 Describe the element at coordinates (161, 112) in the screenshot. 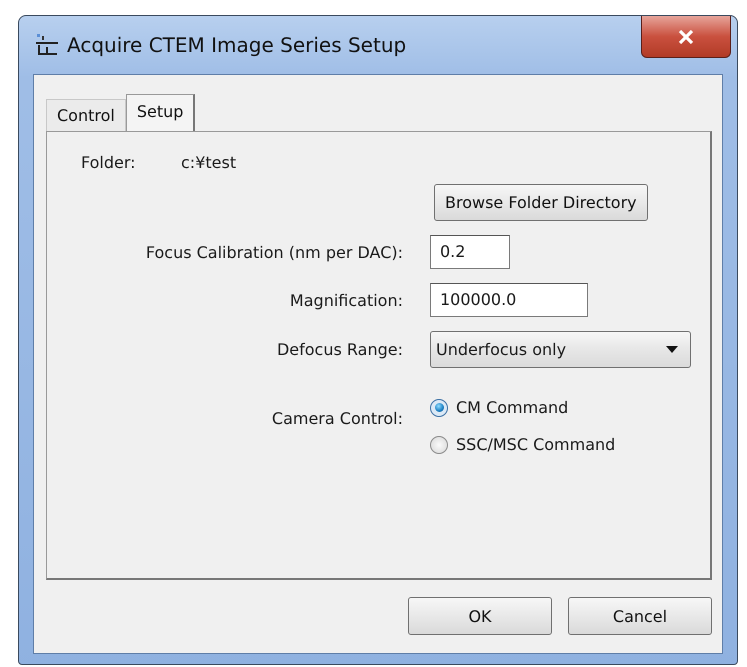

I see `tab: Setup` at that location.